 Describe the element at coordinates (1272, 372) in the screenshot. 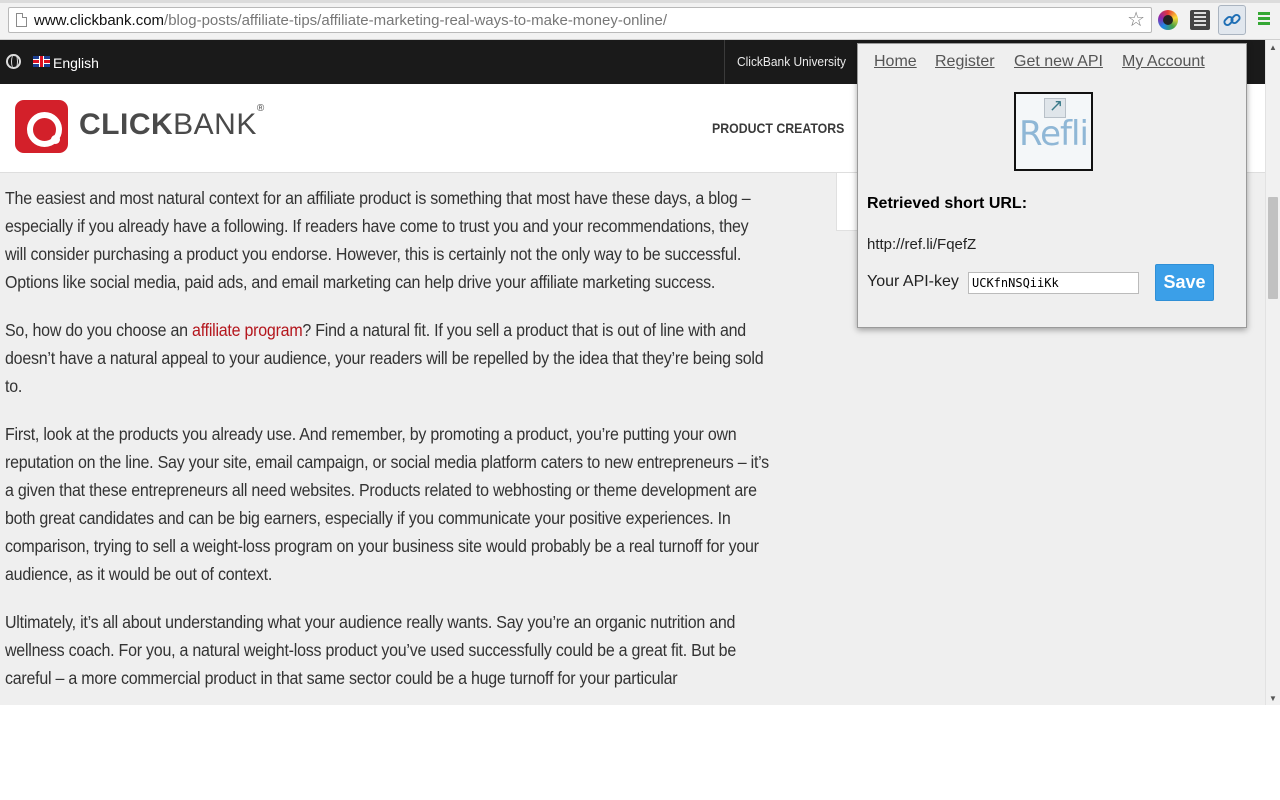

I see `page-scrollbar: ▲ ▼` at that location.